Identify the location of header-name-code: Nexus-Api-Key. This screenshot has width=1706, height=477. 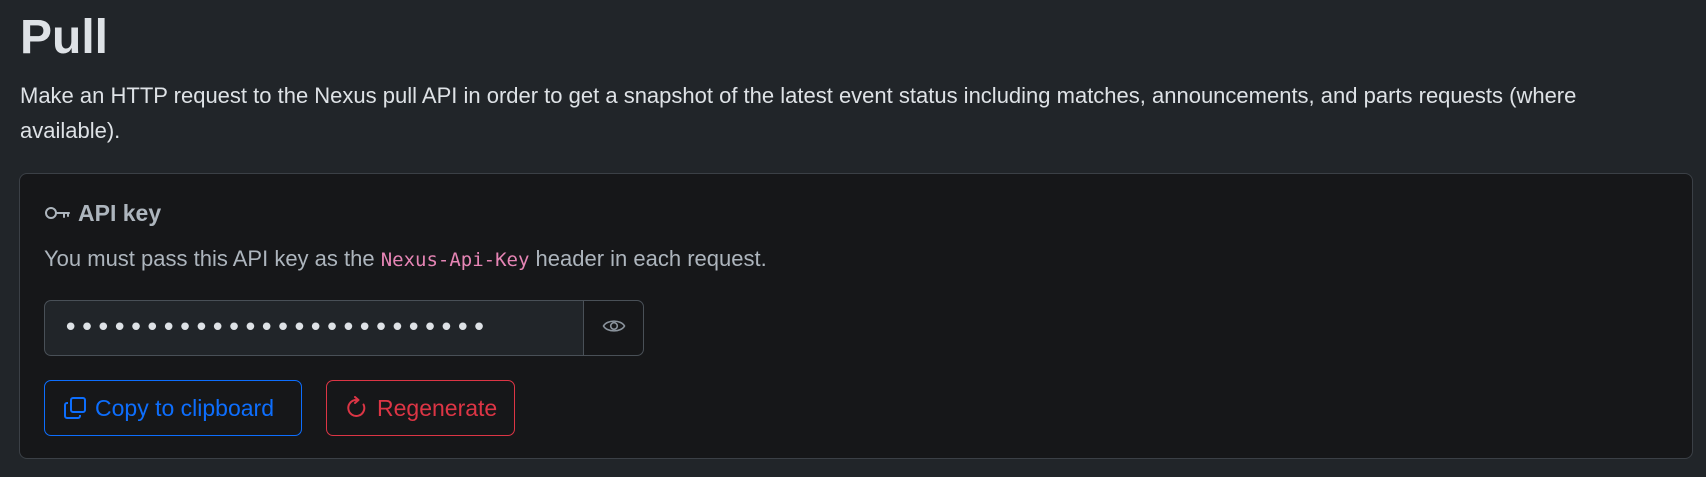
(455, 260).